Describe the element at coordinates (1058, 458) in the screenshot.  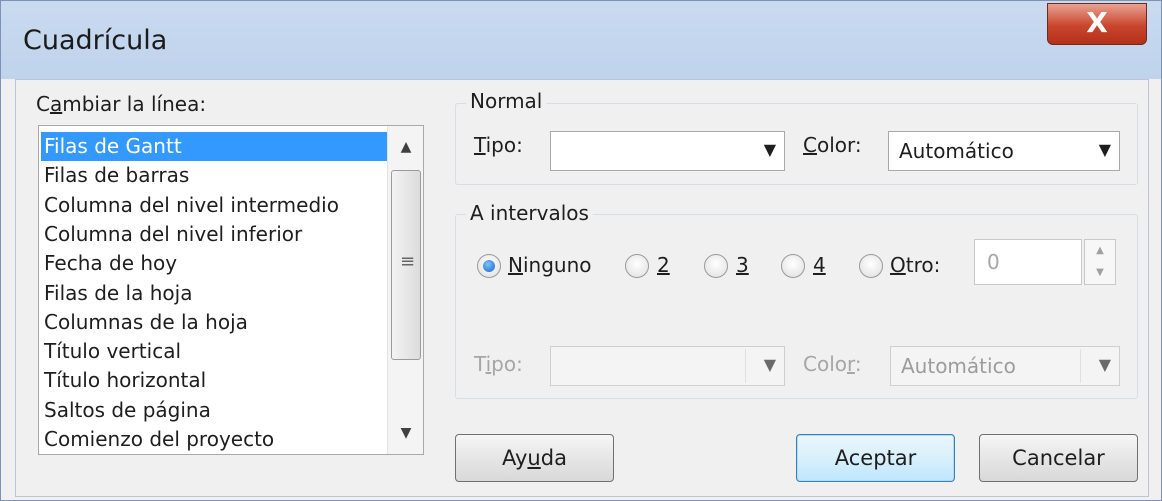
I see `cancel-button: Cancelar` at that location.